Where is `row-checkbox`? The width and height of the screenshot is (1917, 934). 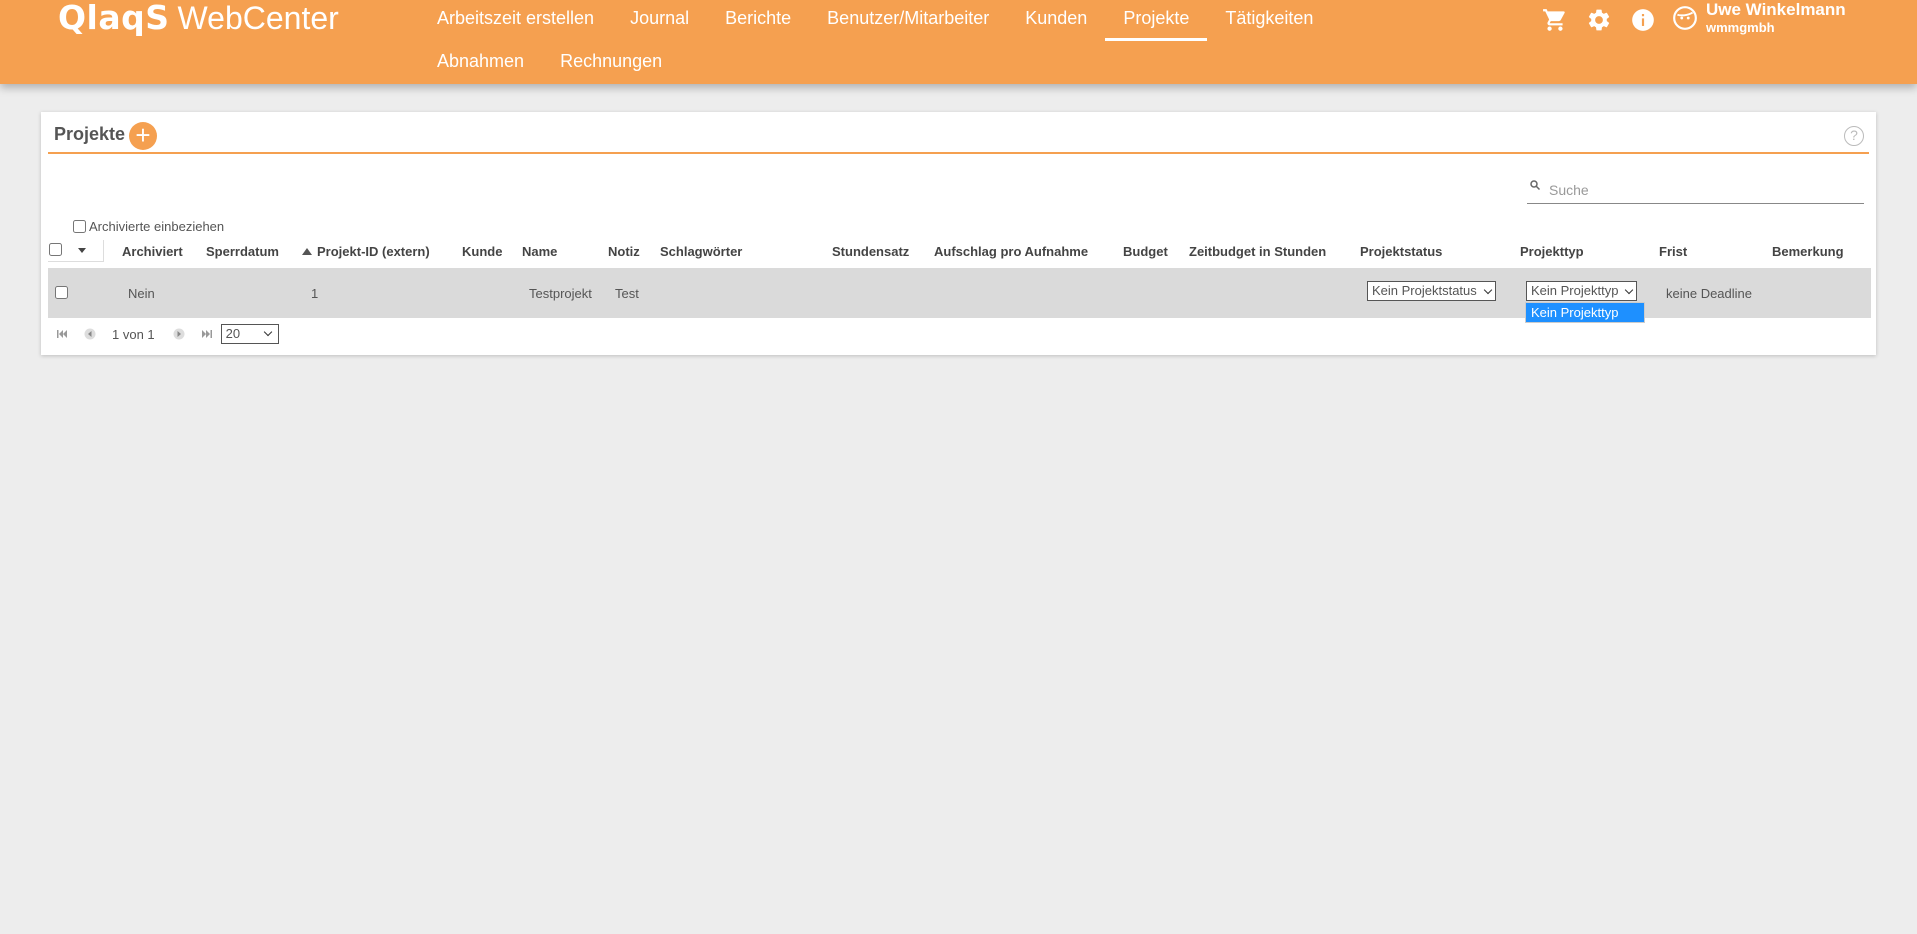
row-checkbox is located at coordinates (61, 292).